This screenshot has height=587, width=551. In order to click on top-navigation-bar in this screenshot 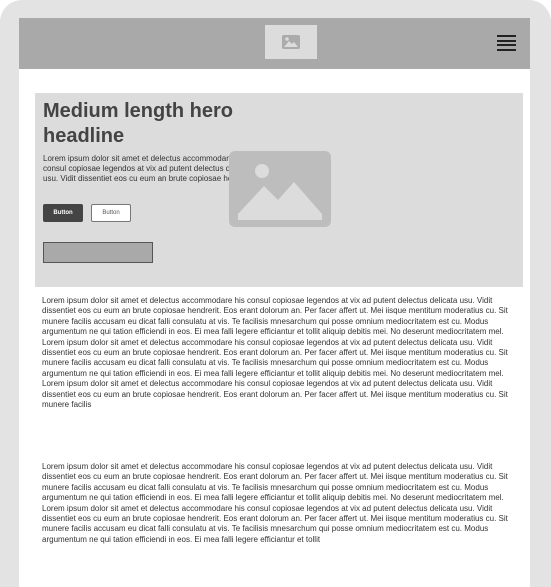, I will do `click(274, 43)`.